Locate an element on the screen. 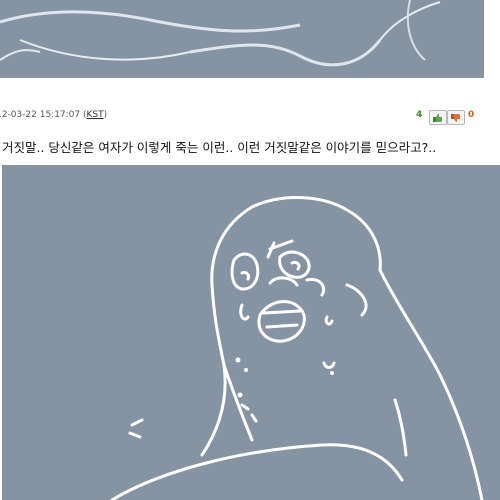 Image resolution: width=500 pixels, height=500 pixels. timezone-link: KST is located at coordinates (95, 115).